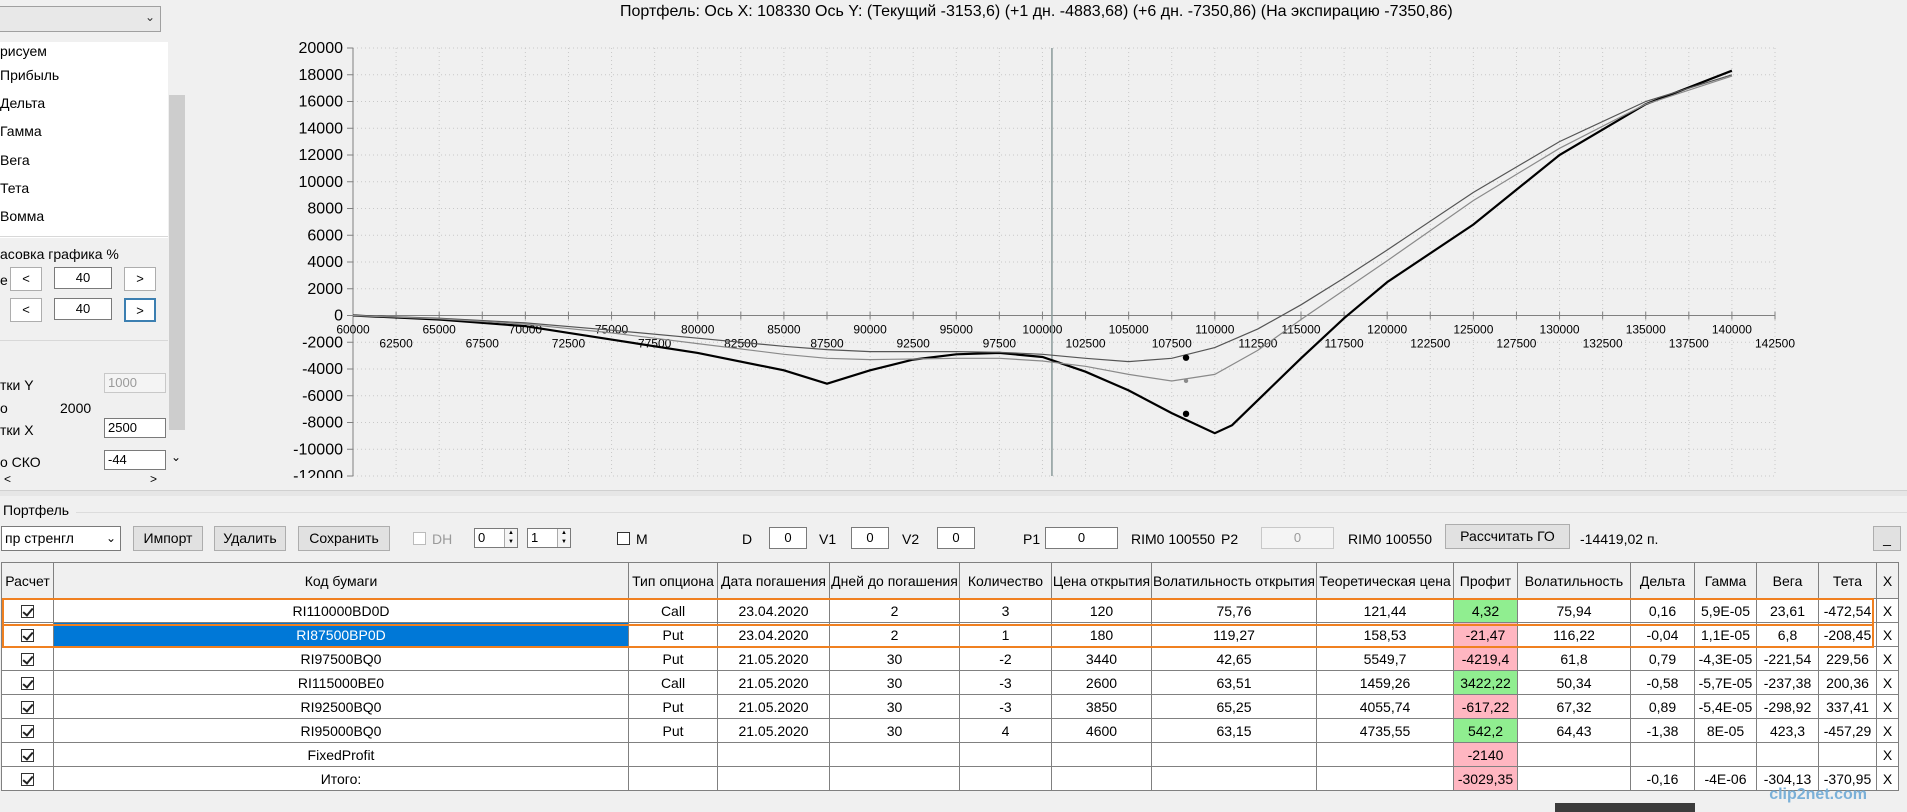 The height and width of the screenshot is (812, 1907). What do you see at coordinates (496, 538) in the screenshot?
I see `spin1-input: 0 ▲ ▼` at bounding box center [496, 538].